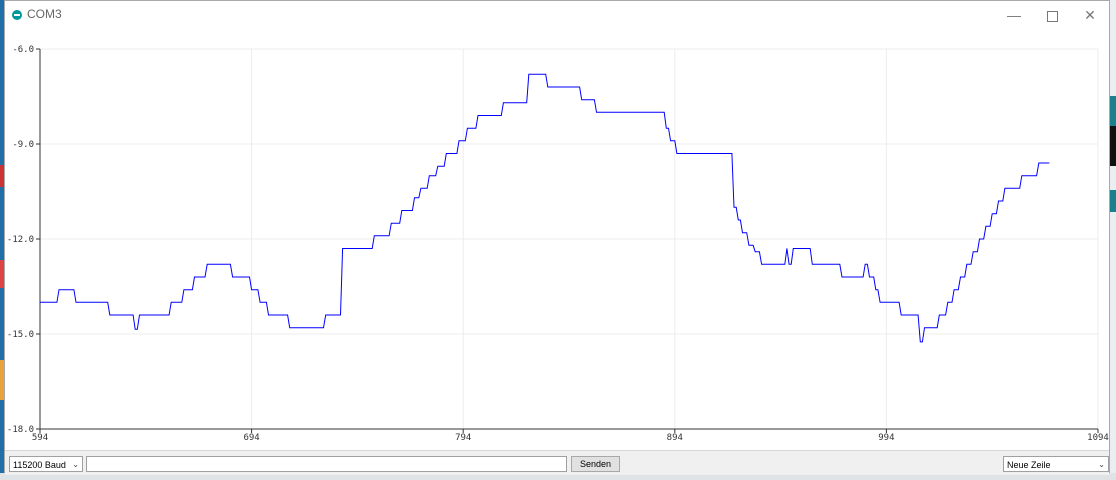  What do you see at coordinates (17, 15) in the screenshot?
I see `arduino-icon` at bounding box center [17, 15].